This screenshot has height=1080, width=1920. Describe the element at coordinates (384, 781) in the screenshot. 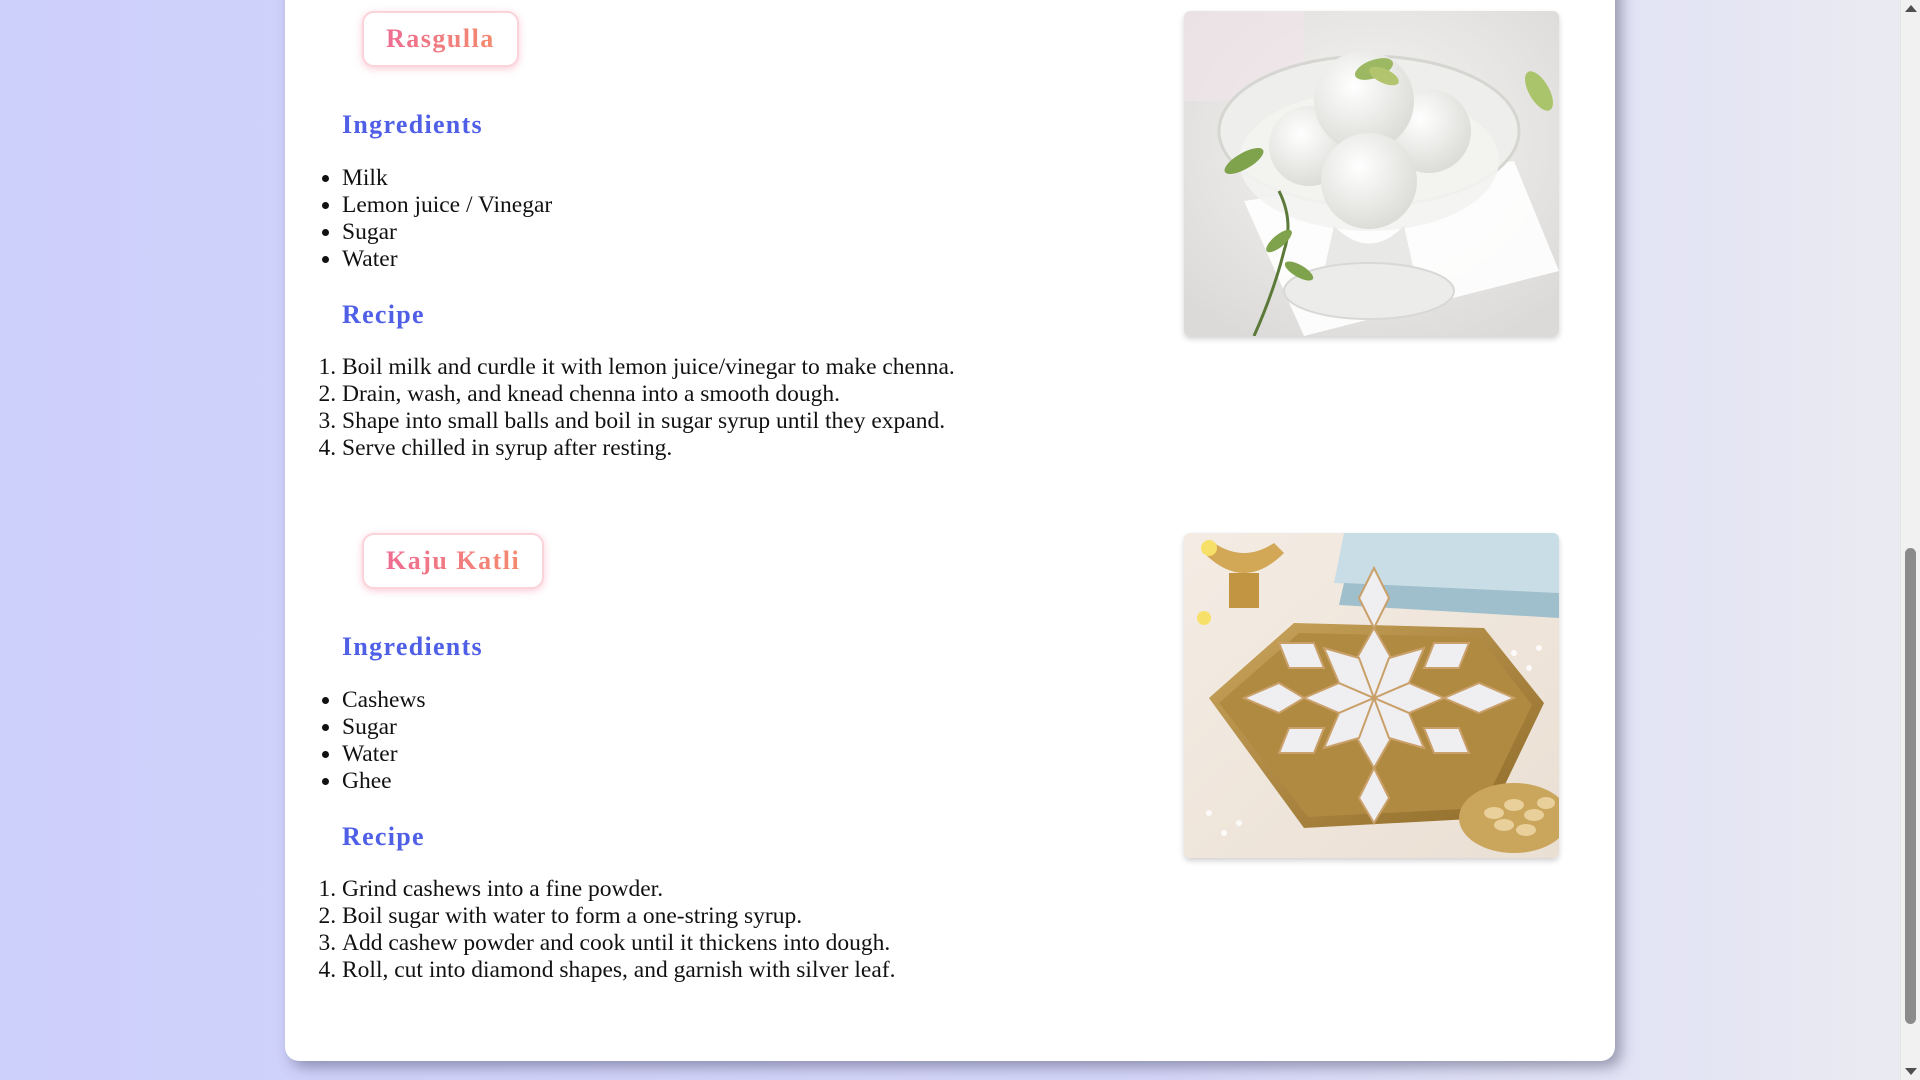

I see `ingredient-item: Ghee` at that location.